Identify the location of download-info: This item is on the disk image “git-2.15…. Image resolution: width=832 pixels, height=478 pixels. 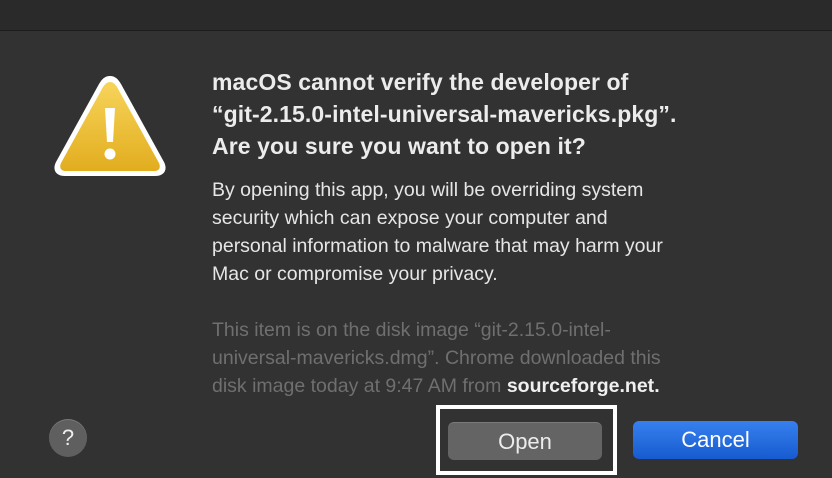
(512, 358).